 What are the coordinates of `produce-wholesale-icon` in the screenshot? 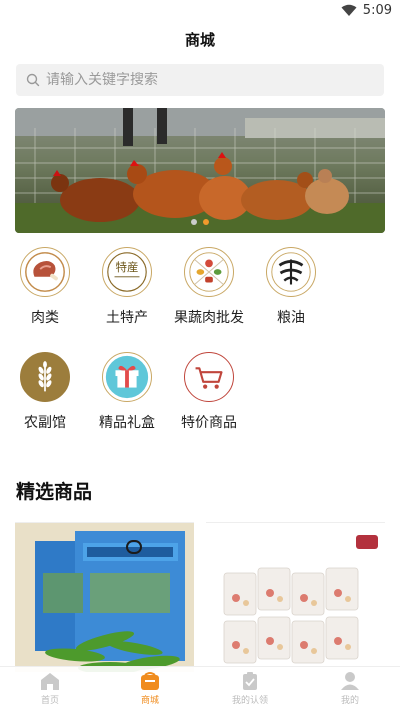 It's located at (209, 272).